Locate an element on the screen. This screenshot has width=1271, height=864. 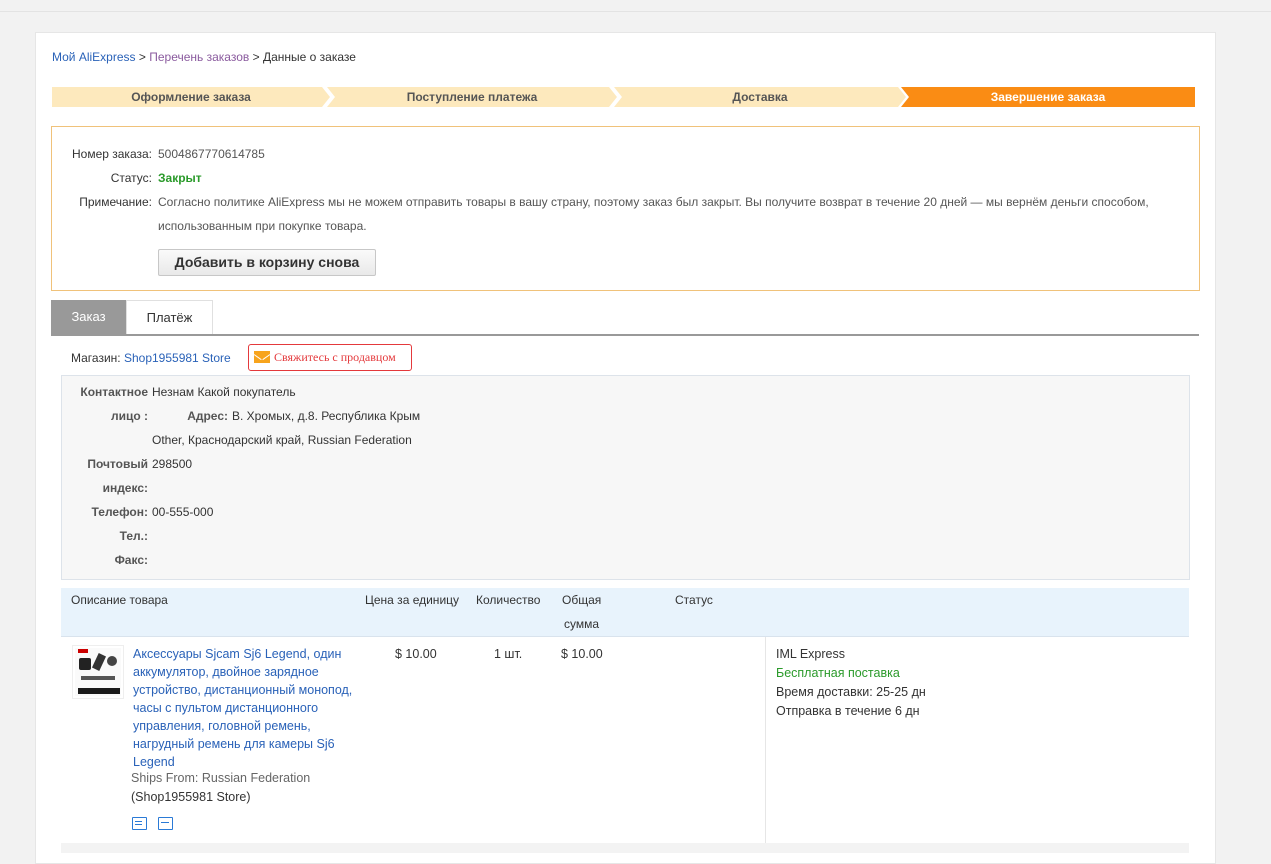
snapshot-icon is located at coordinates (165, 823).